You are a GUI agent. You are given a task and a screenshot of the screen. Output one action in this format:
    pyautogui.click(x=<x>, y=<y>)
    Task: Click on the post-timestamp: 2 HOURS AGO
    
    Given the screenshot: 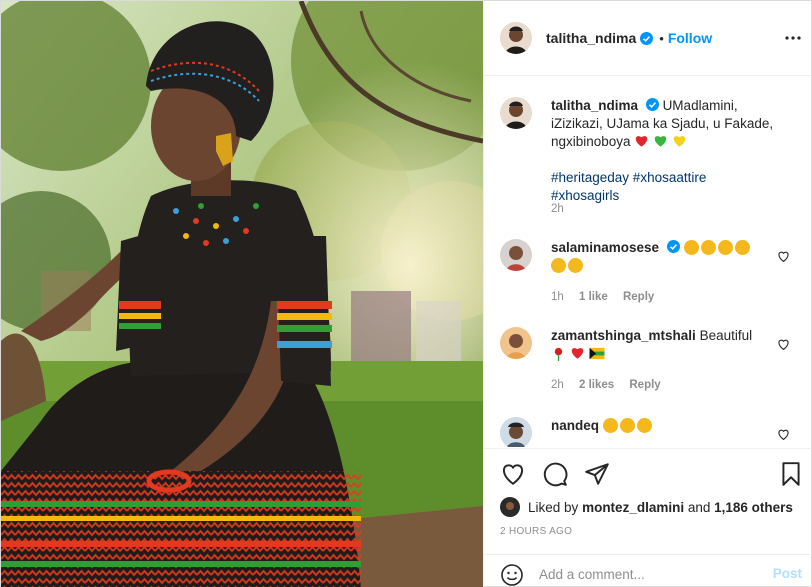 What is the action you would take?
    pyautogui.click(x=536, y=531)
    